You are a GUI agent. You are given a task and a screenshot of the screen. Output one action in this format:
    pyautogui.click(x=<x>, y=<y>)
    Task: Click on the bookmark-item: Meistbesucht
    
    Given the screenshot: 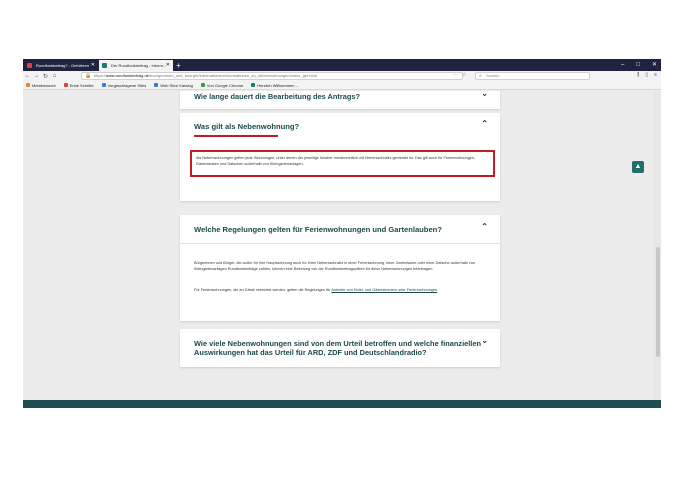 What is the action you would take?
    pyautogui.click(x=41, y=85)
    